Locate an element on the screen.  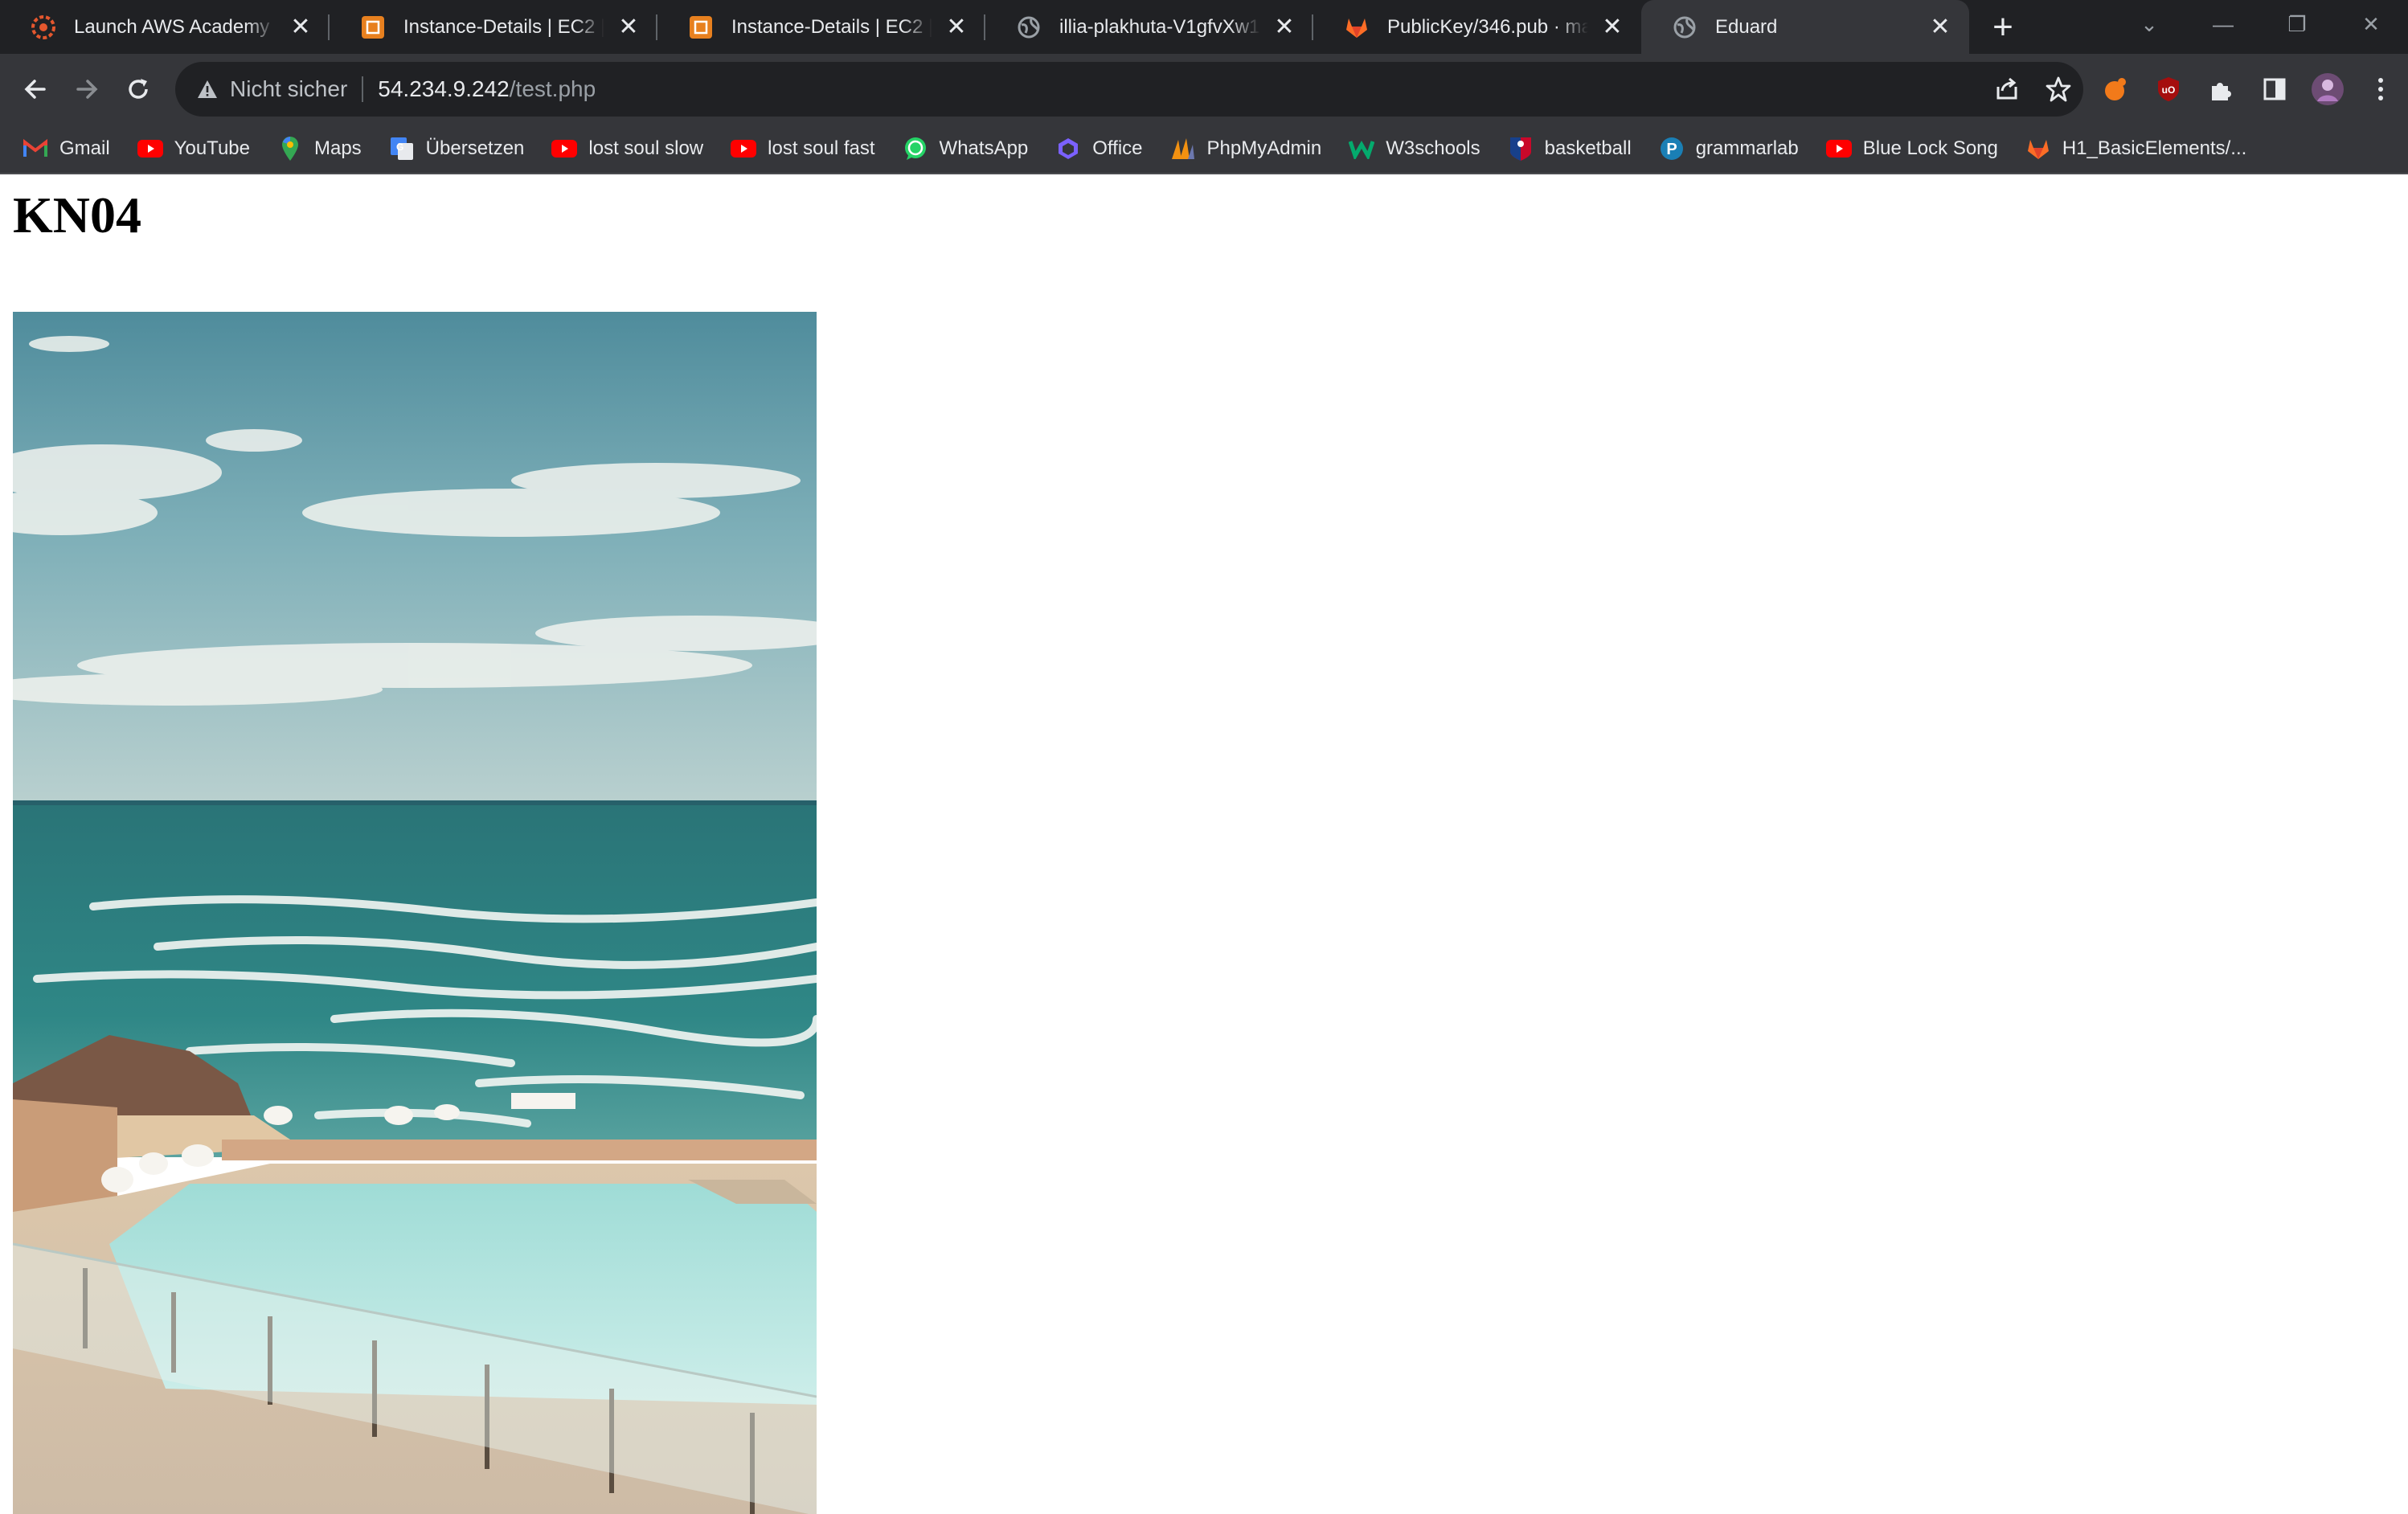
bookmark-label: lost soul slow is located at coordinates (646, 148).